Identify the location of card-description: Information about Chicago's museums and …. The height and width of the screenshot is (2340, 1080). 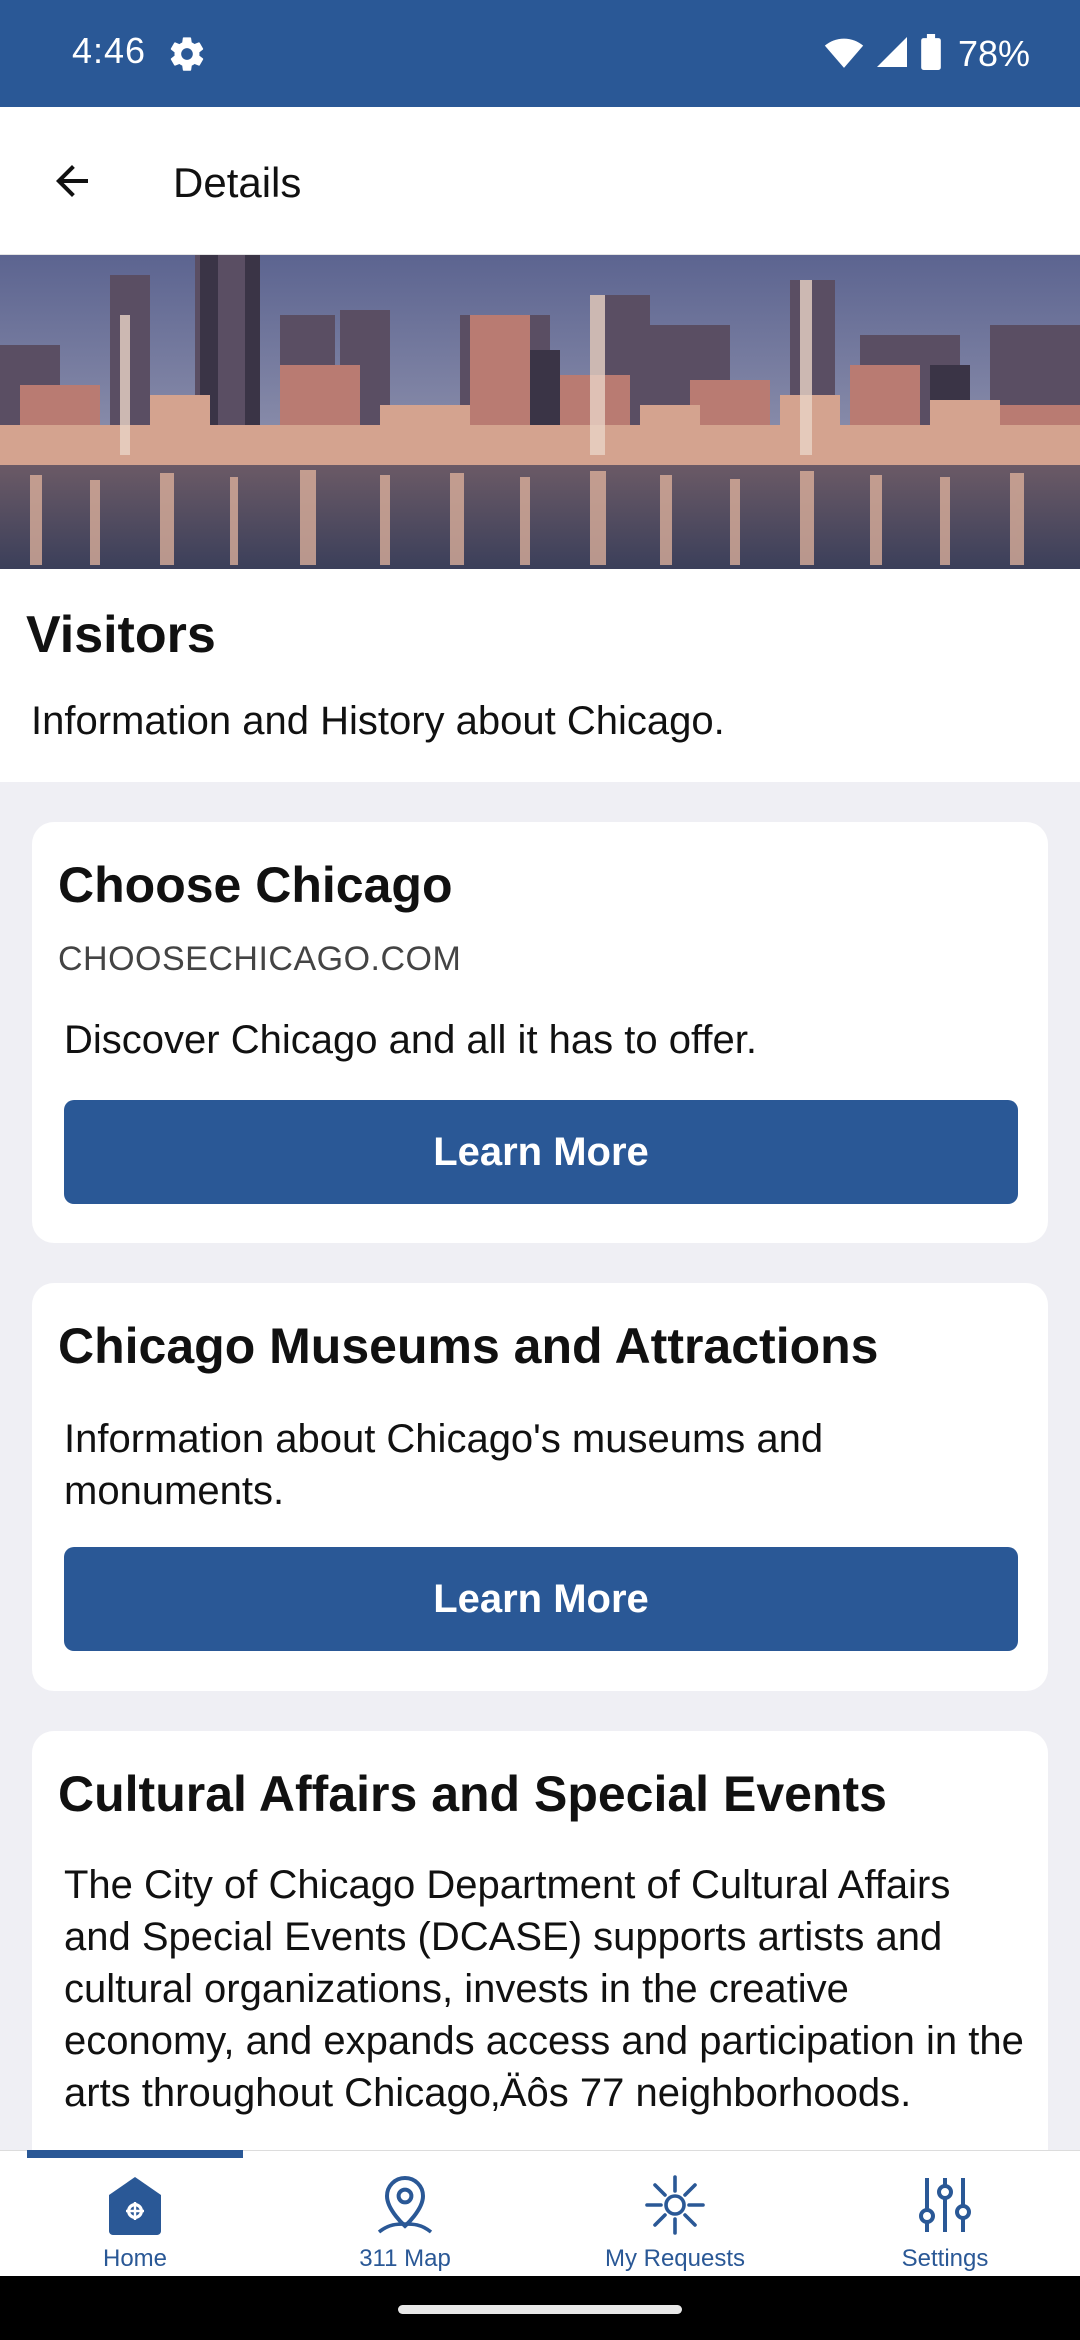
(444, 1465).